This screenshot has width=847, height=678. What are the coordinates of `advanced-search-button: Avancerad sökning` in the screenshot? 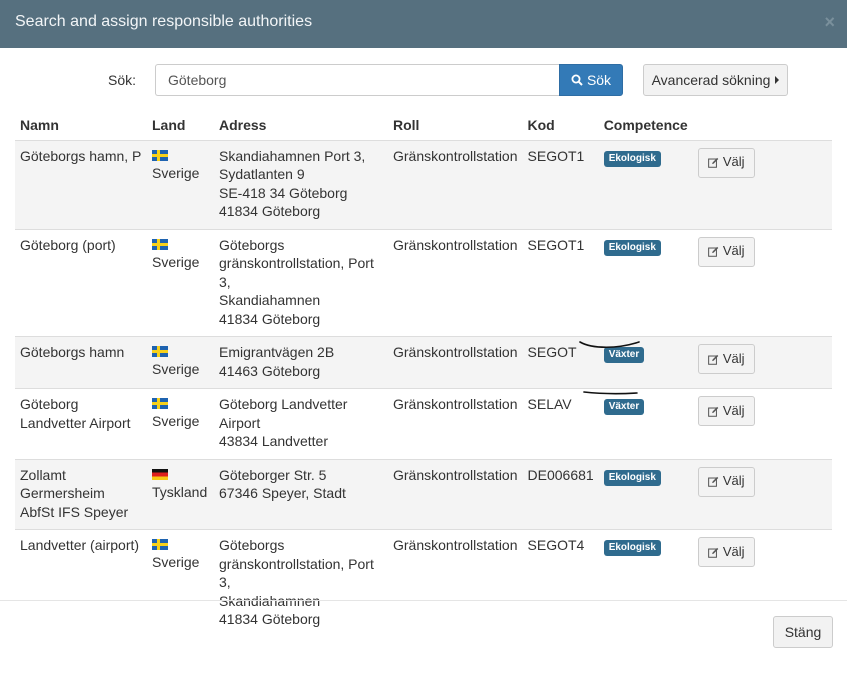 It's located at (715, 80).